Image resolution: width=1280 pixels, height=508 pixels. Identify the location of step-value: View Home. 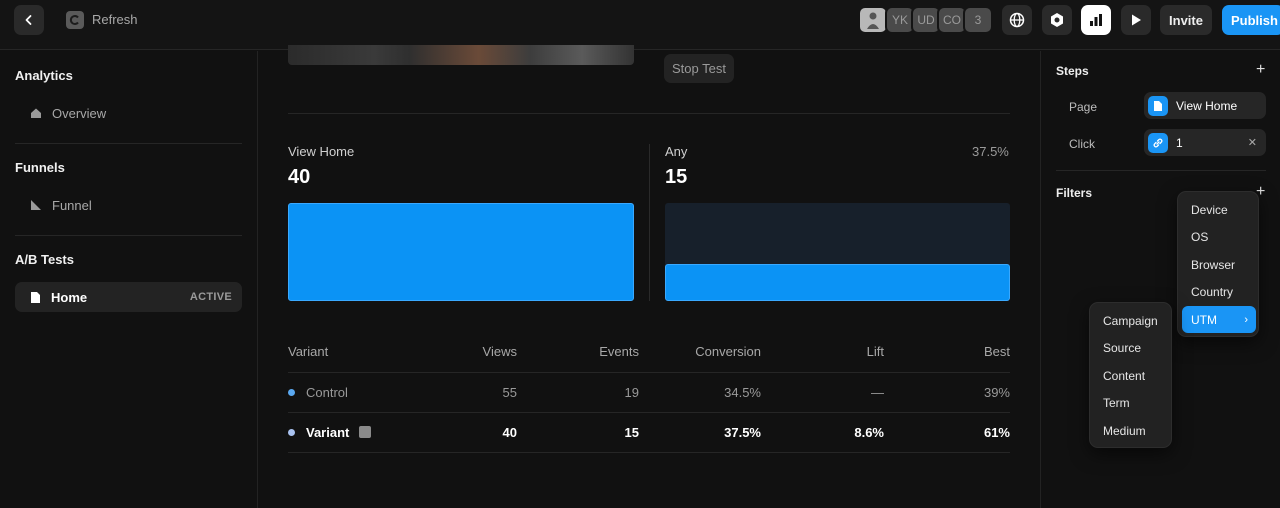
(1207, 105).